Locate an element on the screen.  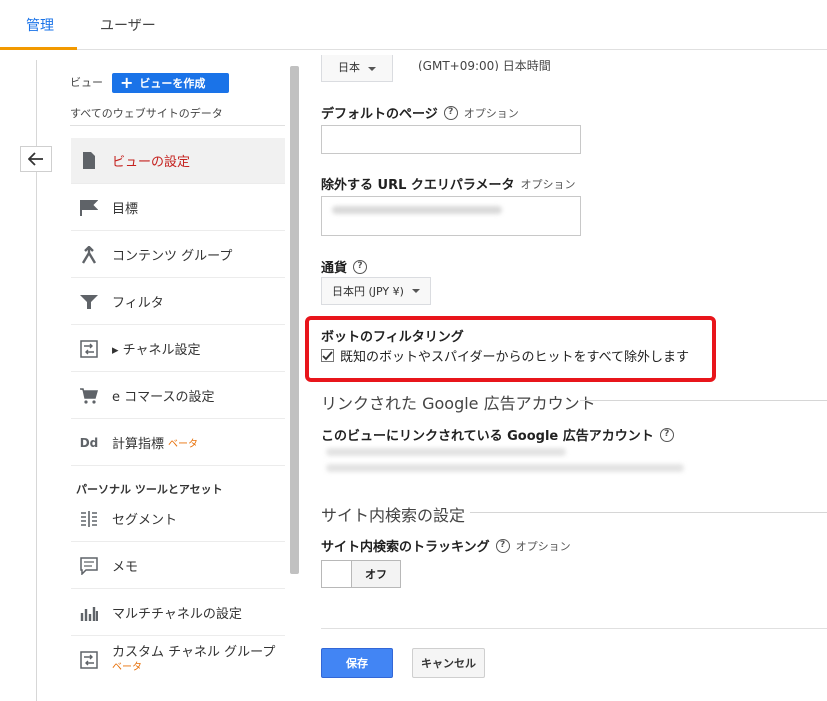
redacted-text is located at coordinates (417, 210).